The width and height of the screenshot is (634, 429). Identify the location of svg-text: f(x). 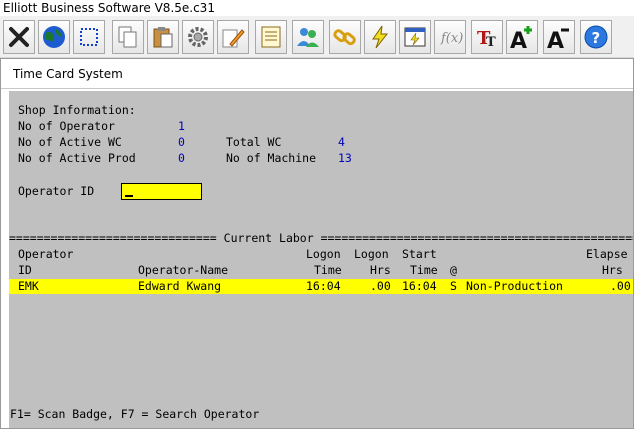
(451, 38).